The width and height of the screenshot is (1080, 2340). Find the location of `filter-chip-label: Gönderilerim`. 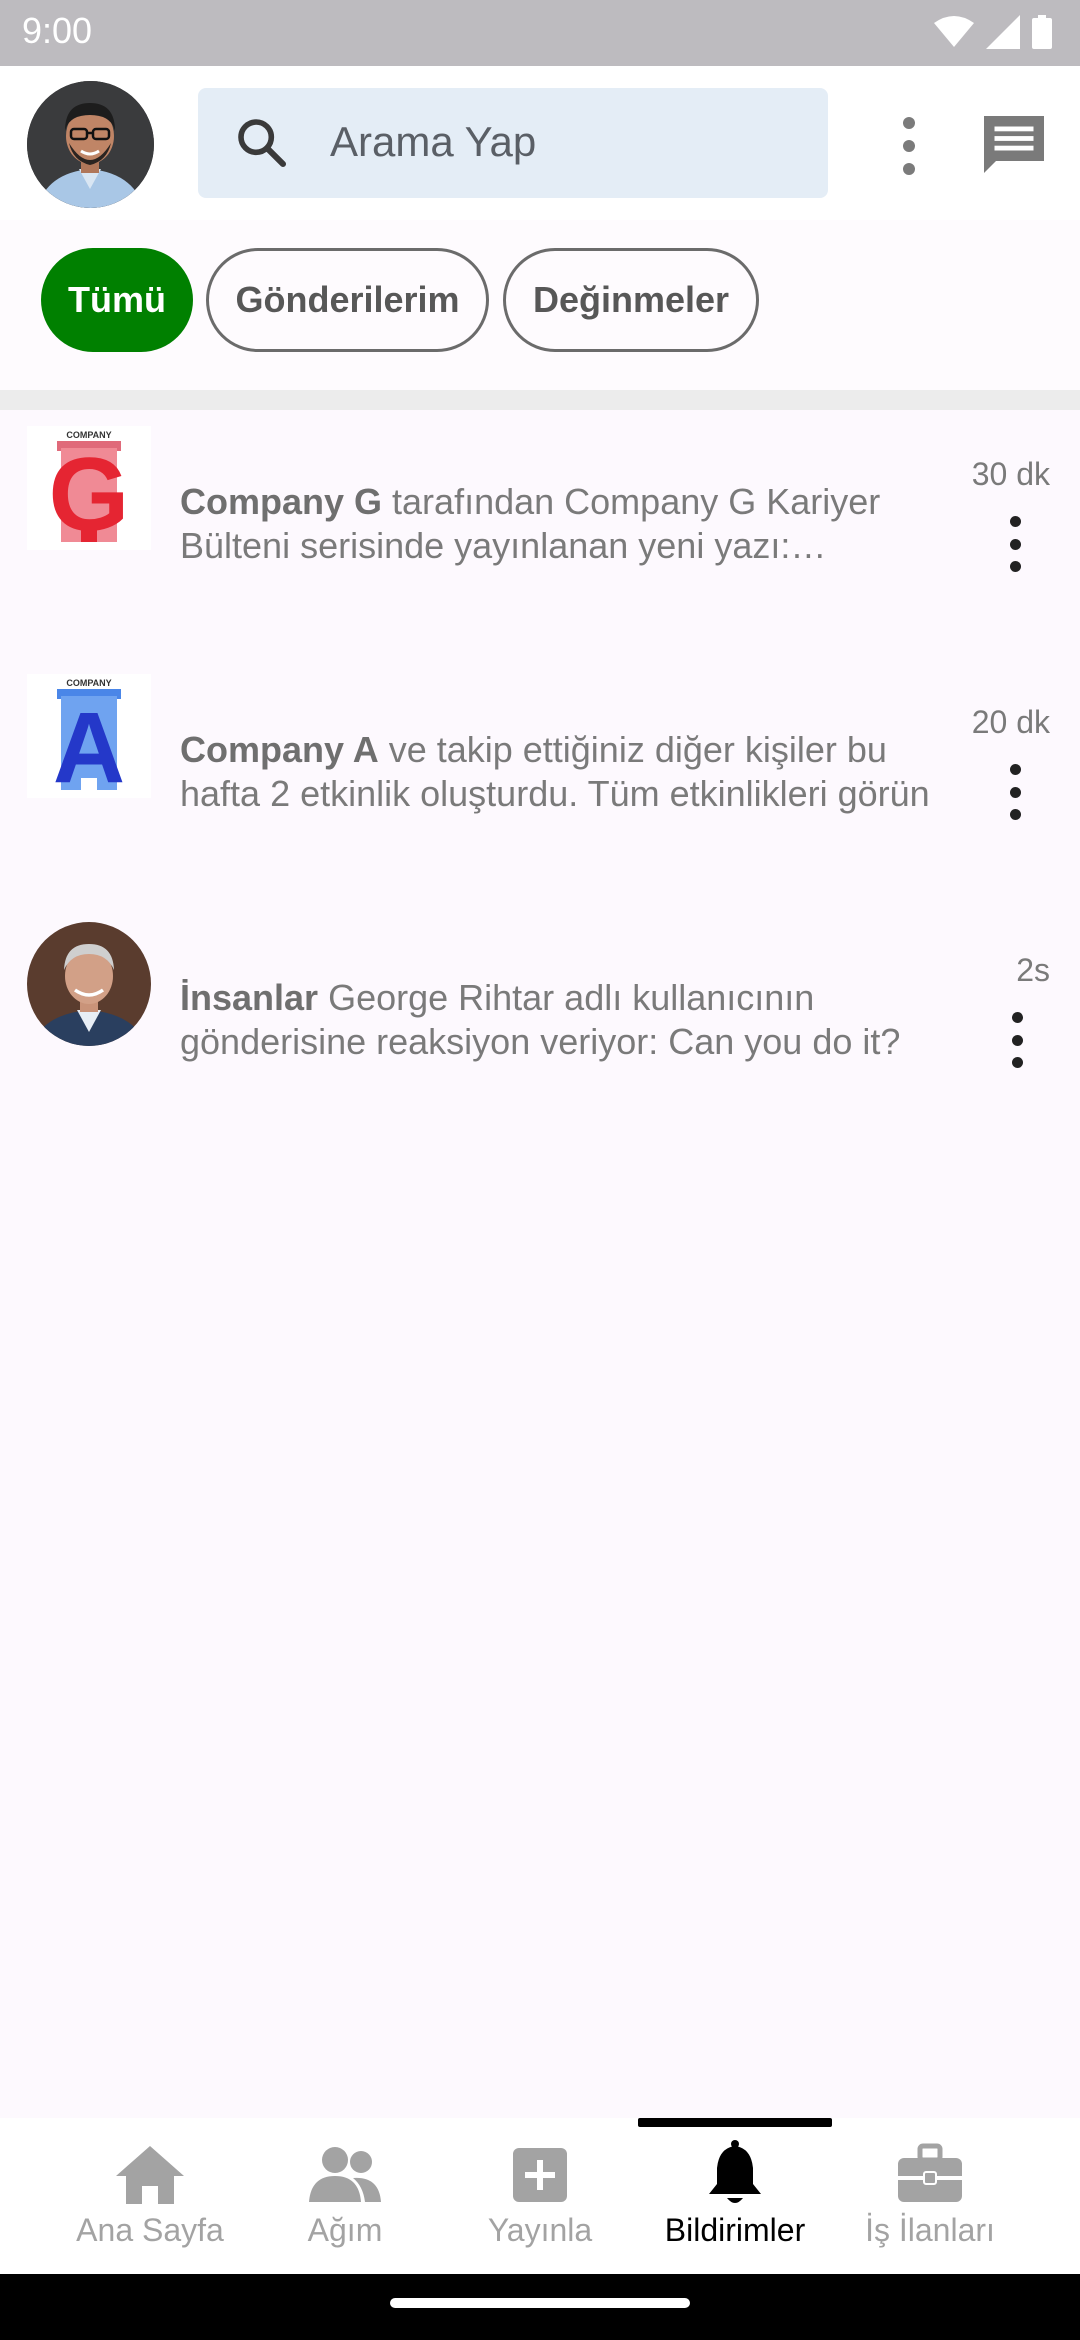

filter-chip-label: Gönderilerim is located at coordinates (347, 299).